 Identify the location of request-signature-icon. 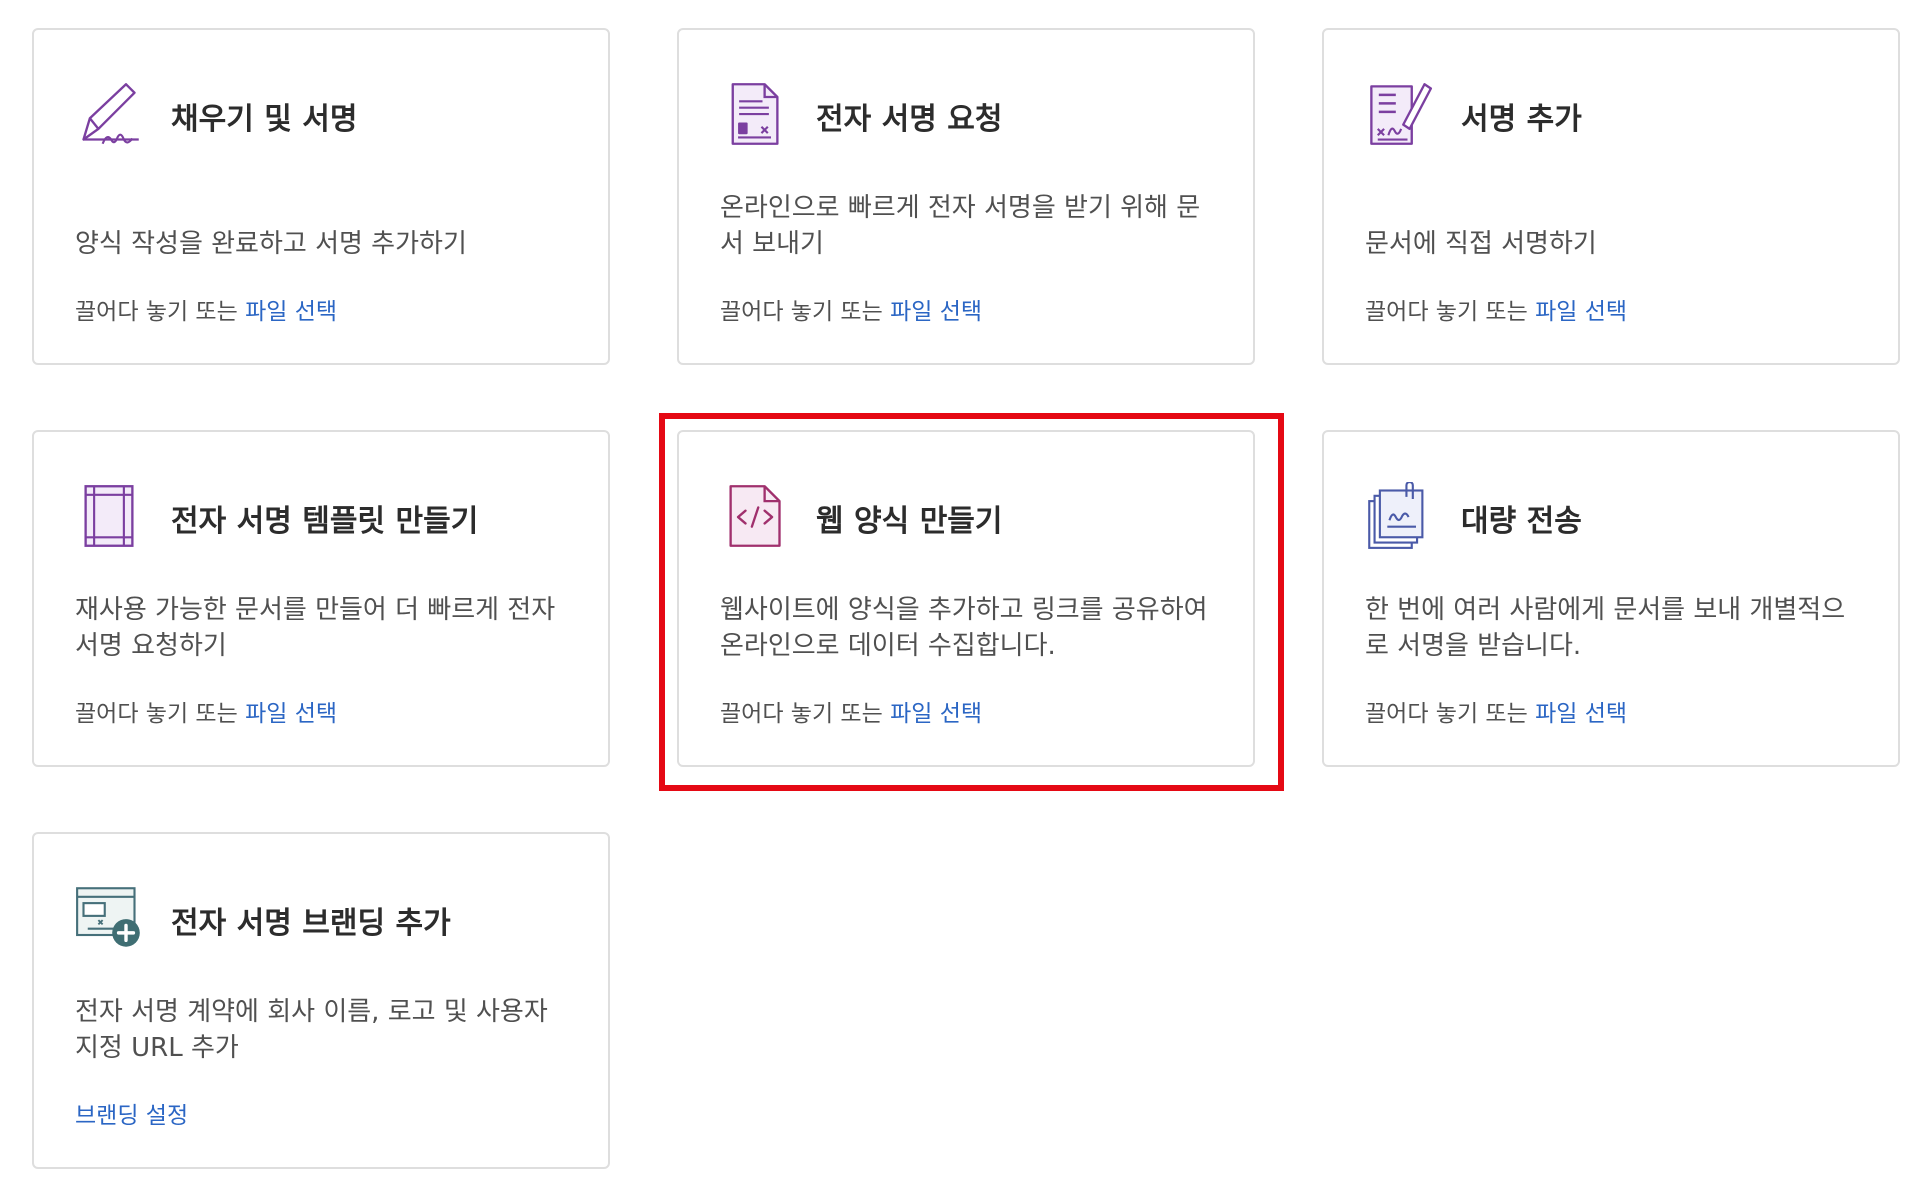
(754, 114).